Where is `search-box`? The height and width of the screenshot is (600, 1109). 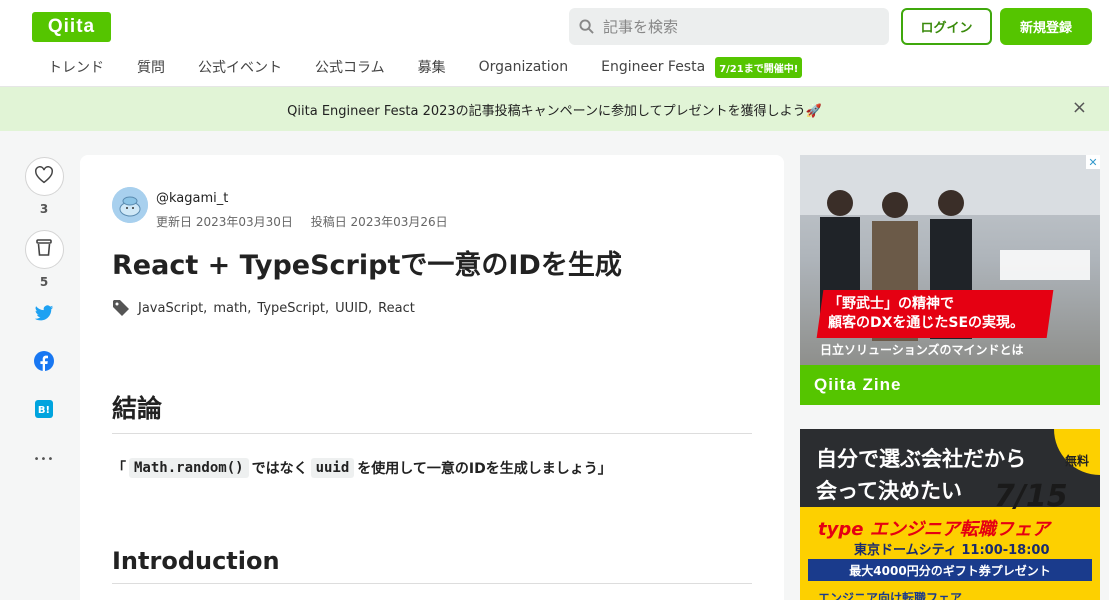 search-box is located at coordinates (729, 26).